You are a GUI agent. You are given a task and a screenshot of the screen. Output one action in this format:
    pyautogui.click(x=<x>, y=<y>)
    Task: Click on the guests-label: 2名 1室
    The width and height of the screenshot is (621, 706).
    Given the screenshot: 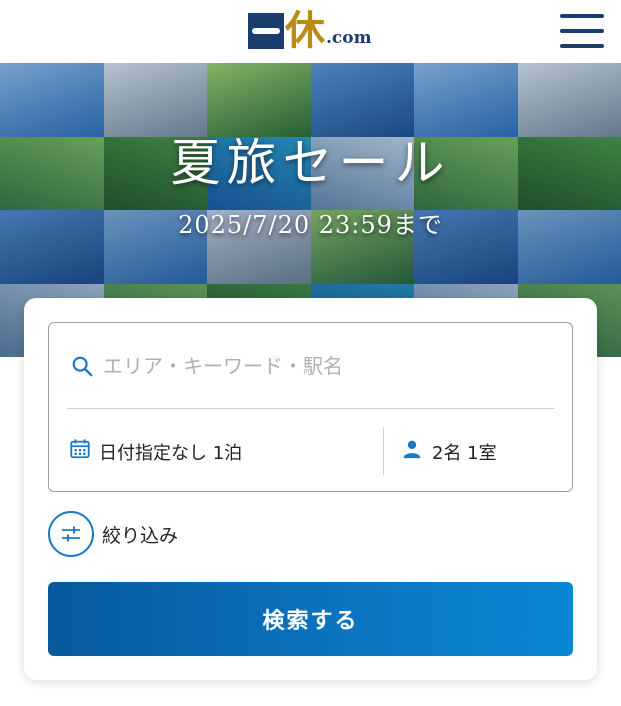 What is the action you would take?
    pyautogui.click(x=464, y=453)
    